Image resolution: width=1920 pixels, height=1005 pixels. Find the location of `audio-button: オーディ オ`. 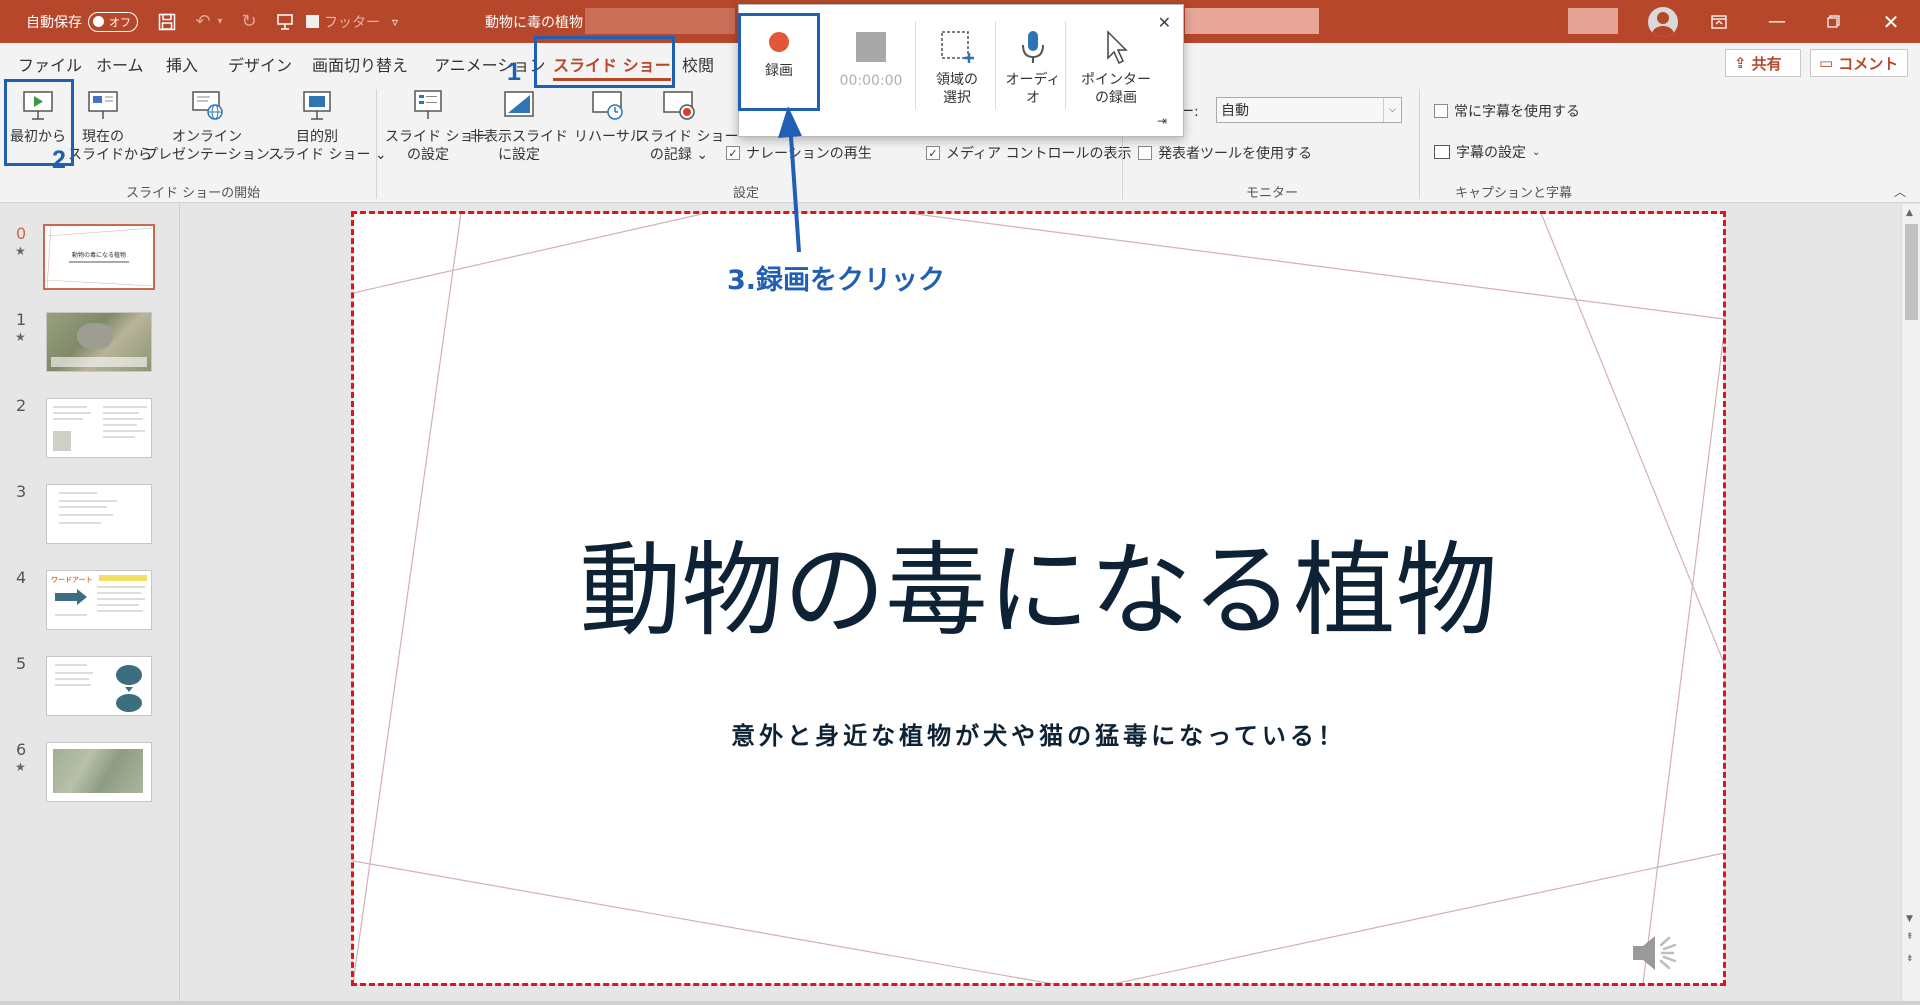

audio-button: オーディ オ is located at coordinates (1033, 71).